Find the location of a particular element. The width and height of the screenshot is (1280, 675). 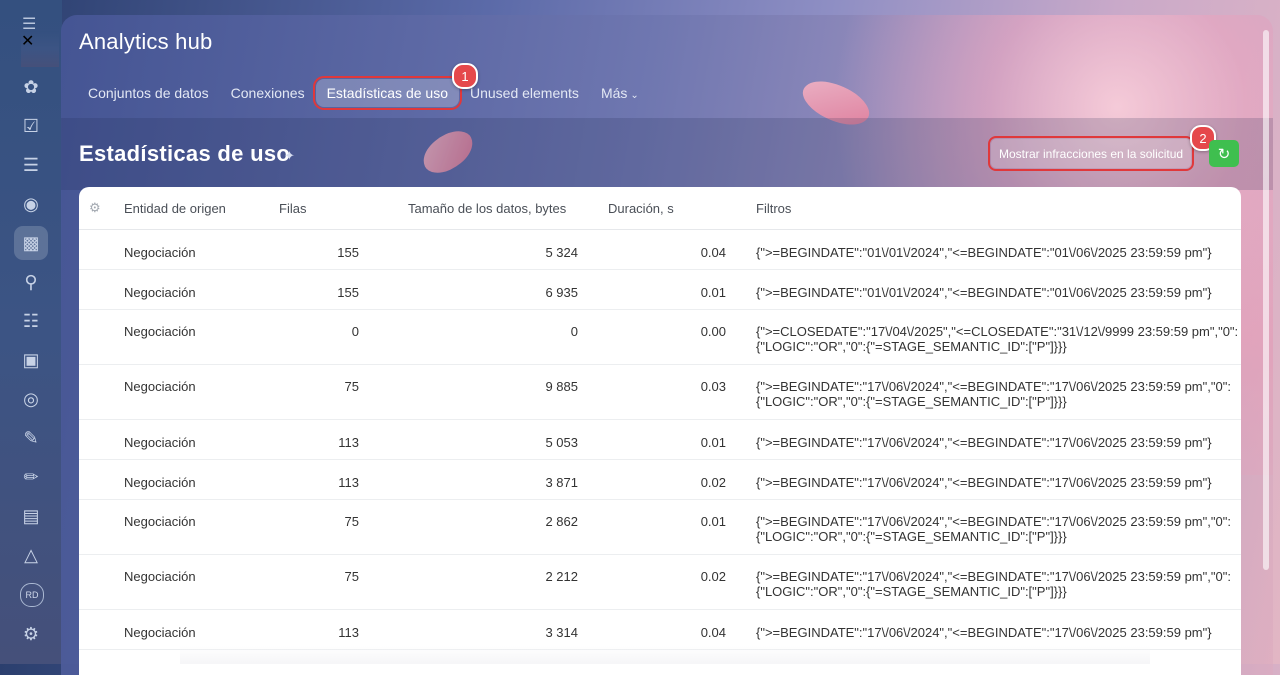

scrollbar is located at coordinates (1266, 300).